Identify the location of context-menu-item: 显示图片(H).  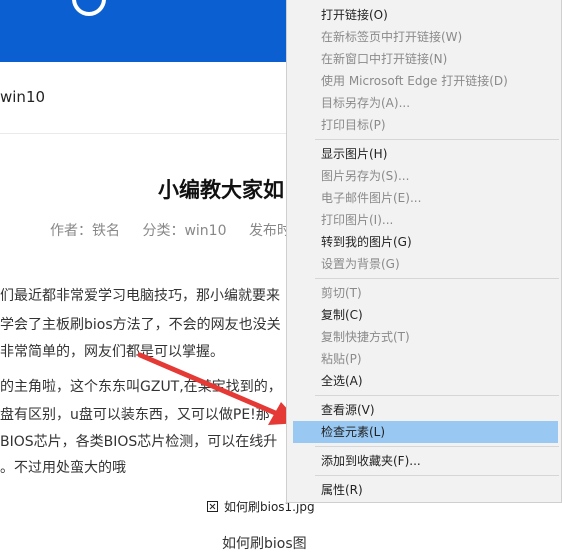
(424, 154).